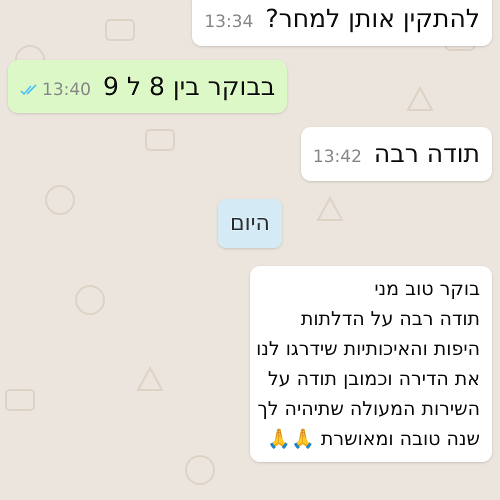  What do you see at coordinates (250, 223) in the screenshot?
I see `date-chip: היום` at bounding box center [250, 223].